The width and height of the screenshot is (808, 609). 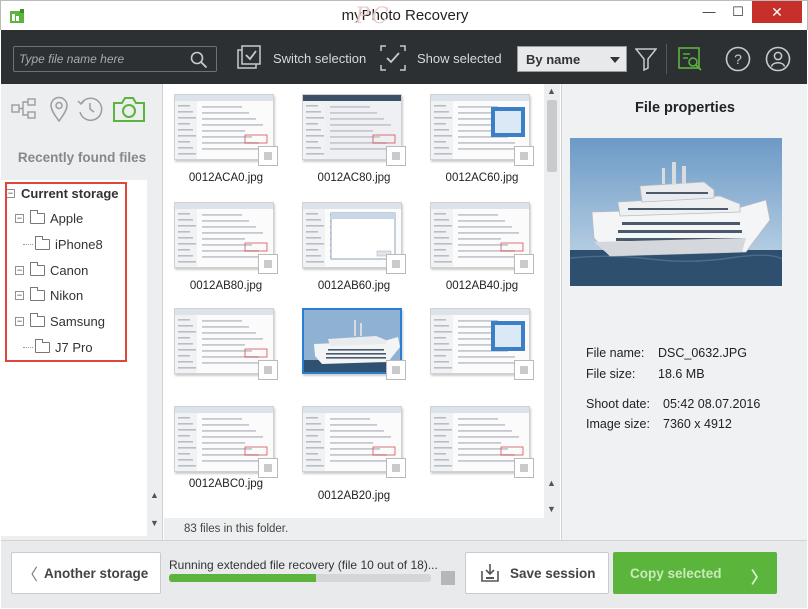 What do you see at coordinates (618, 424) in the screenshot?
I see `prop-key: Image size:` at bounding box center [618, 424].